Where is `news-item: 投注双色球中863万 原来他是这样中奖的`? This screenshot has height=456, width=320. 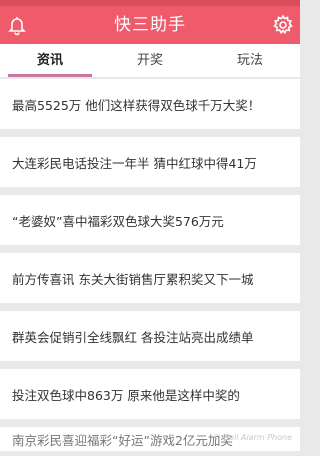 news-item: 投注双色球中863万 原来他是这样中奖的 is located at coordinates (150, 394).